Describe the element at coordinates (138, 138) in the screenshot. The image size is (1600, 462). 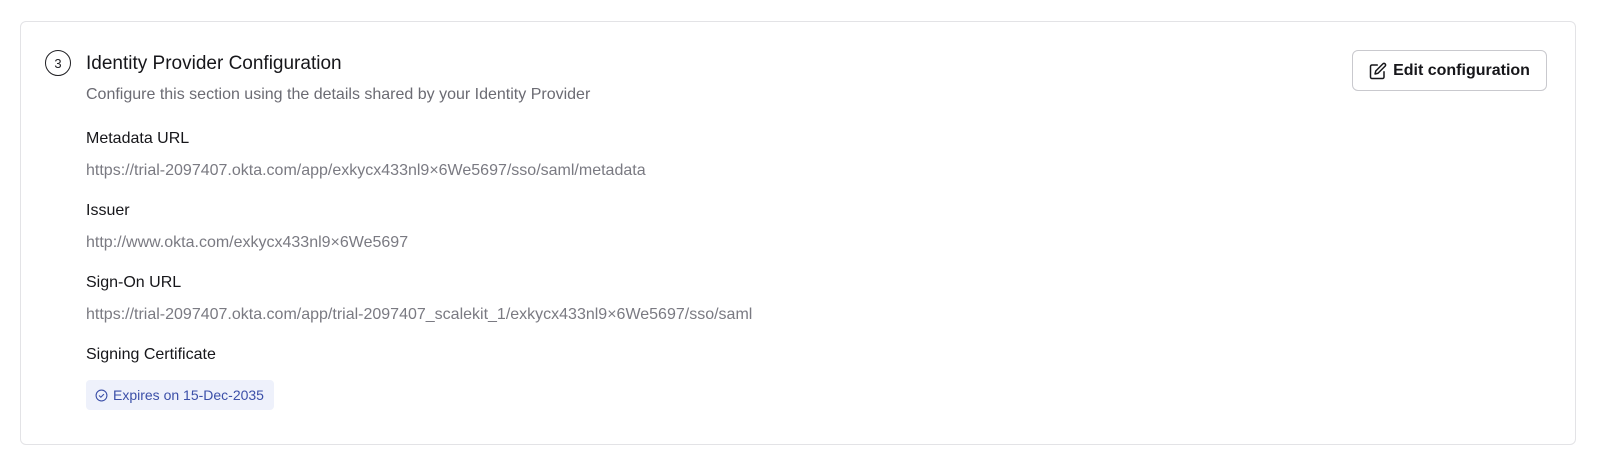
I see `metadata-url-label: Metadata URL` at that location.